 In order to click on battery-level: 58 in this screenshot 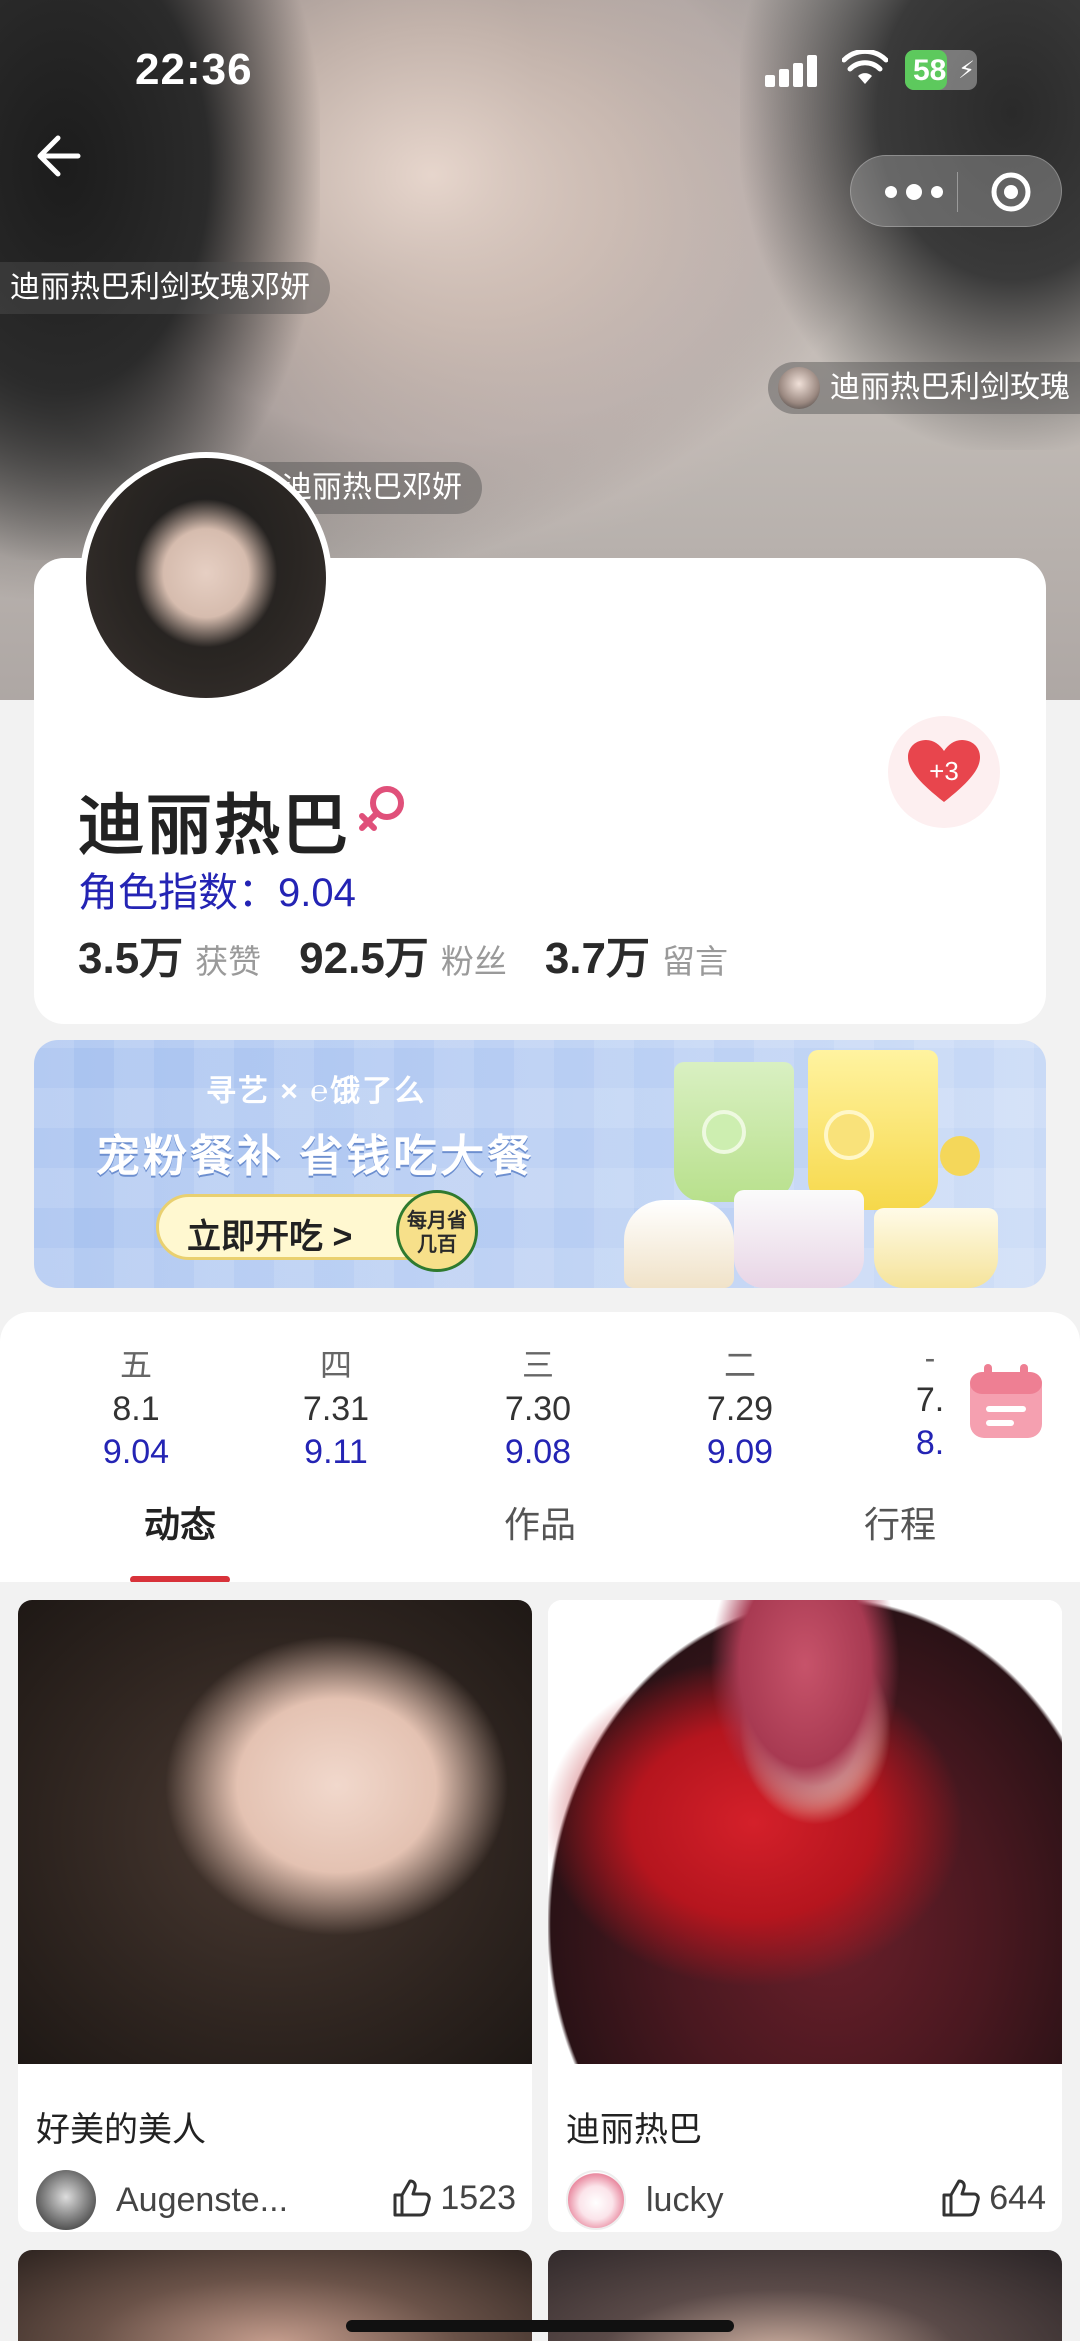, I will do `click(930, 70)`.